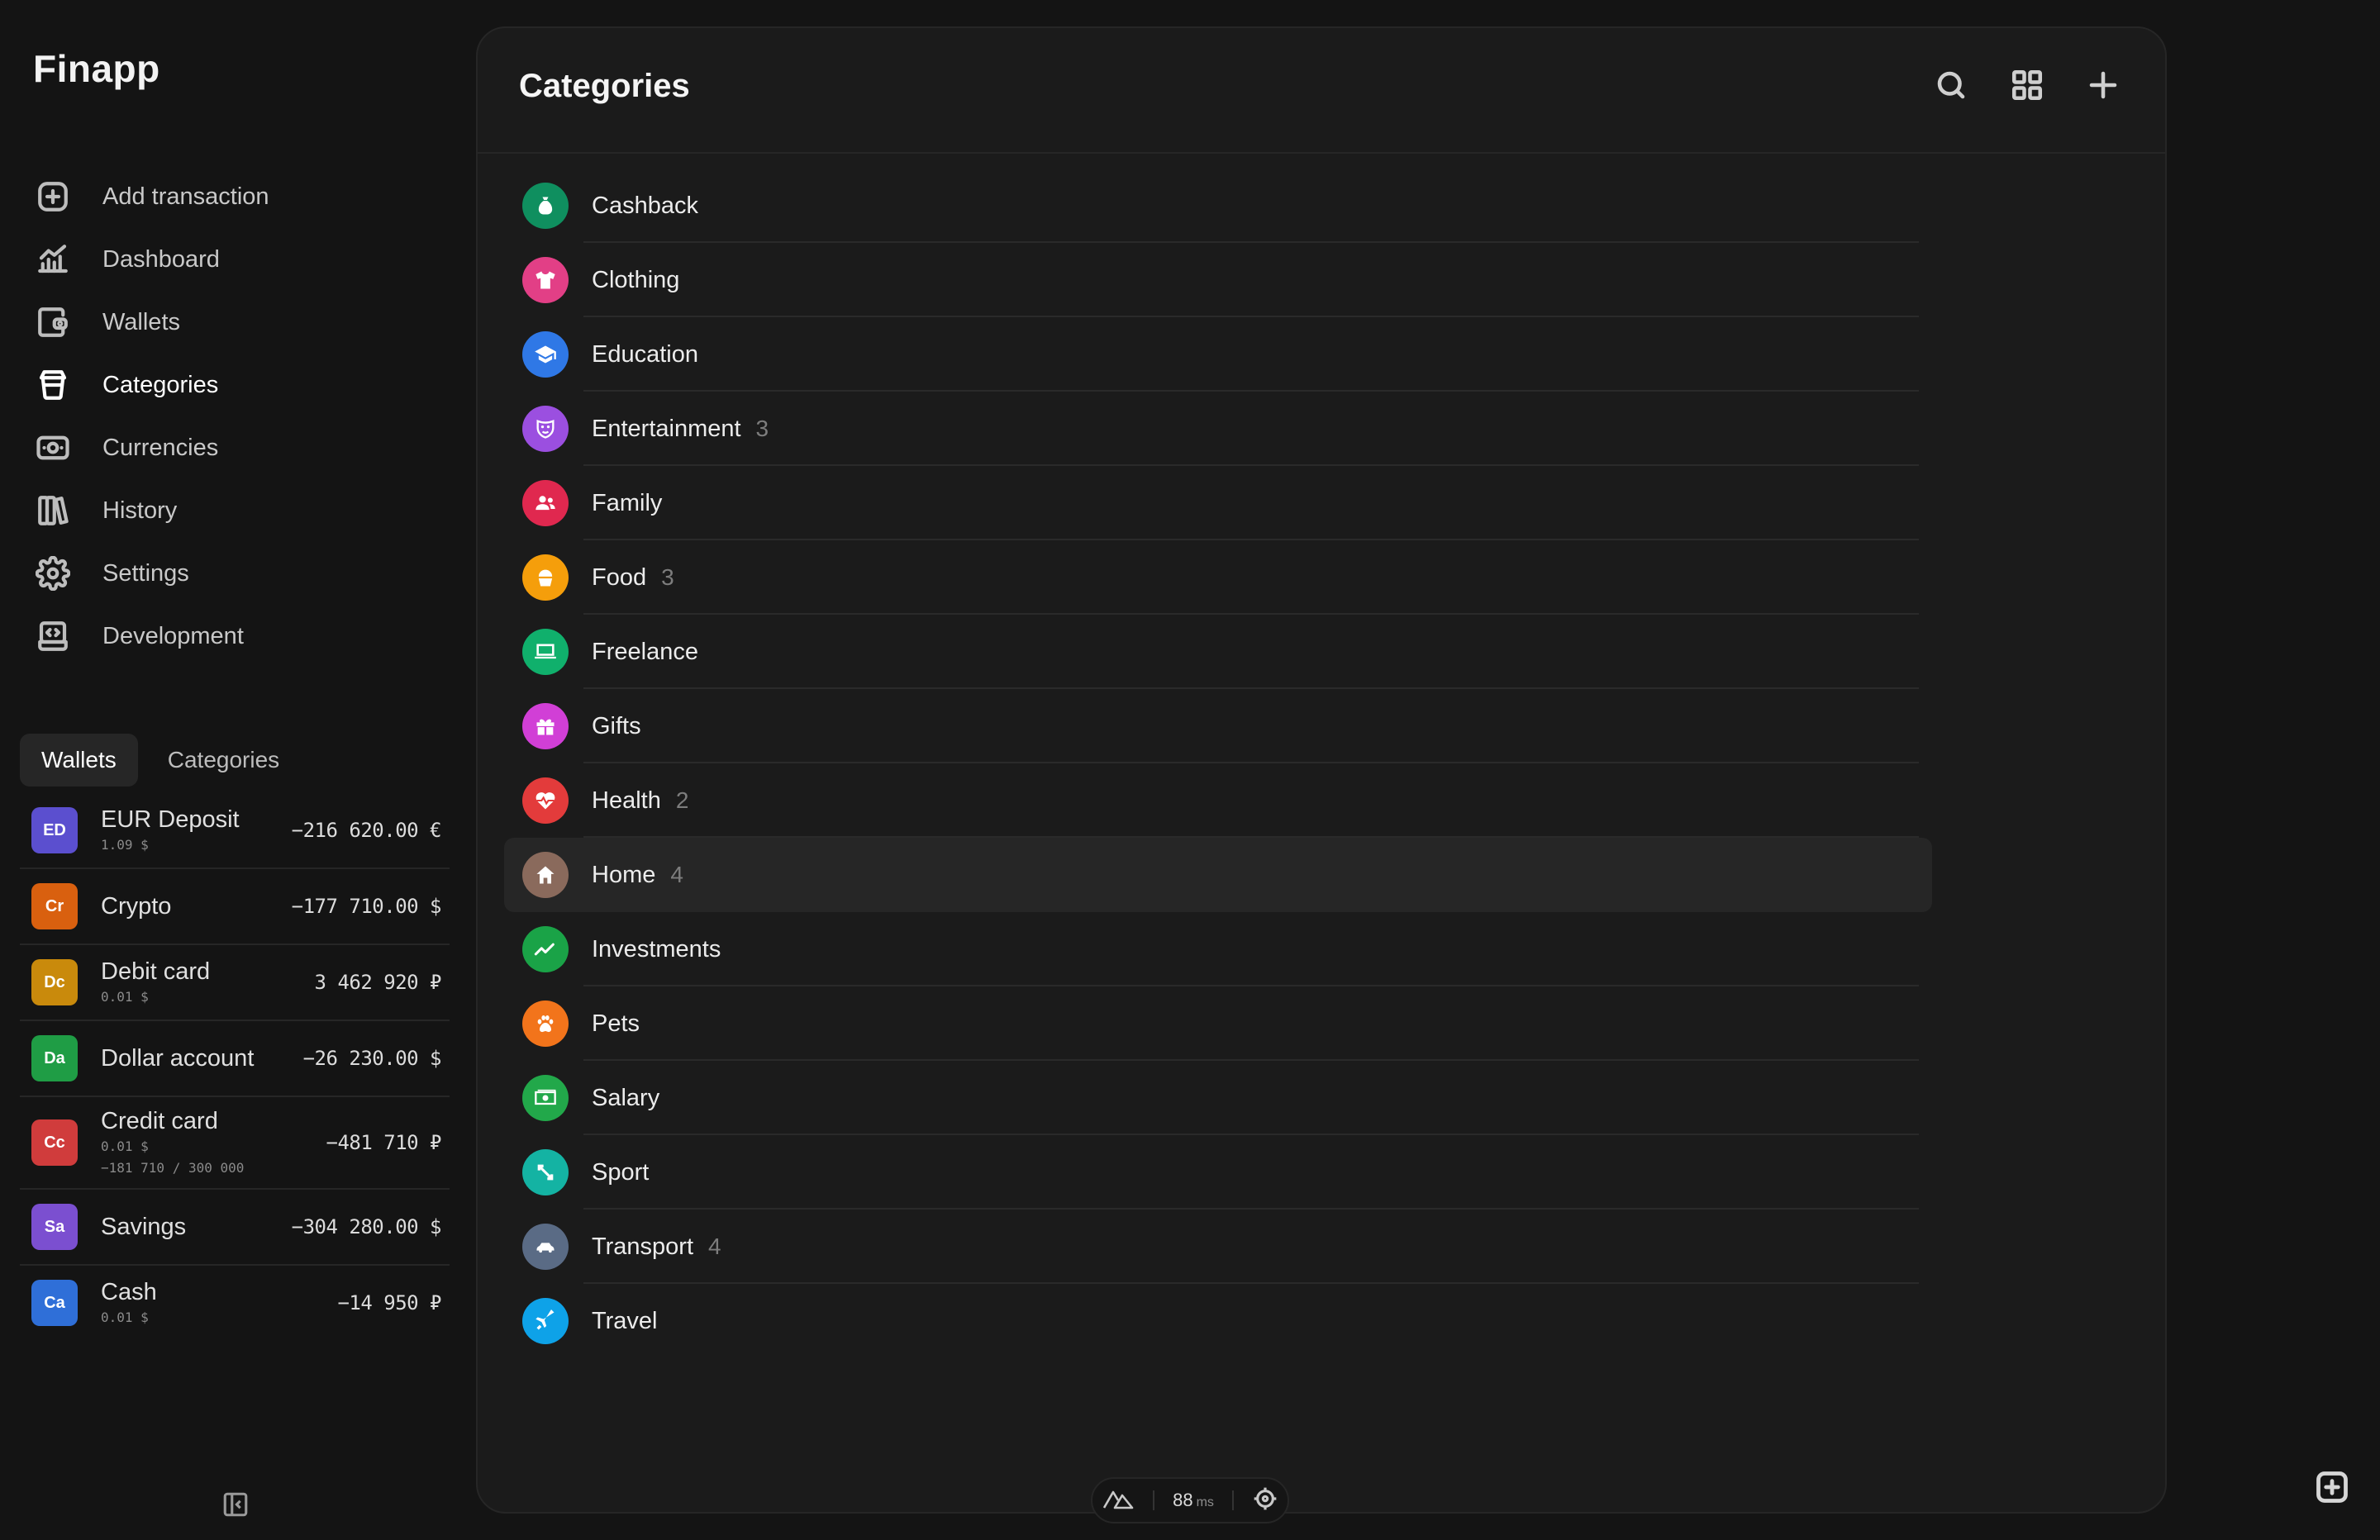  Describe the element at coordinates (53, 636) in the screenshot. I see `code-icon` at that location.